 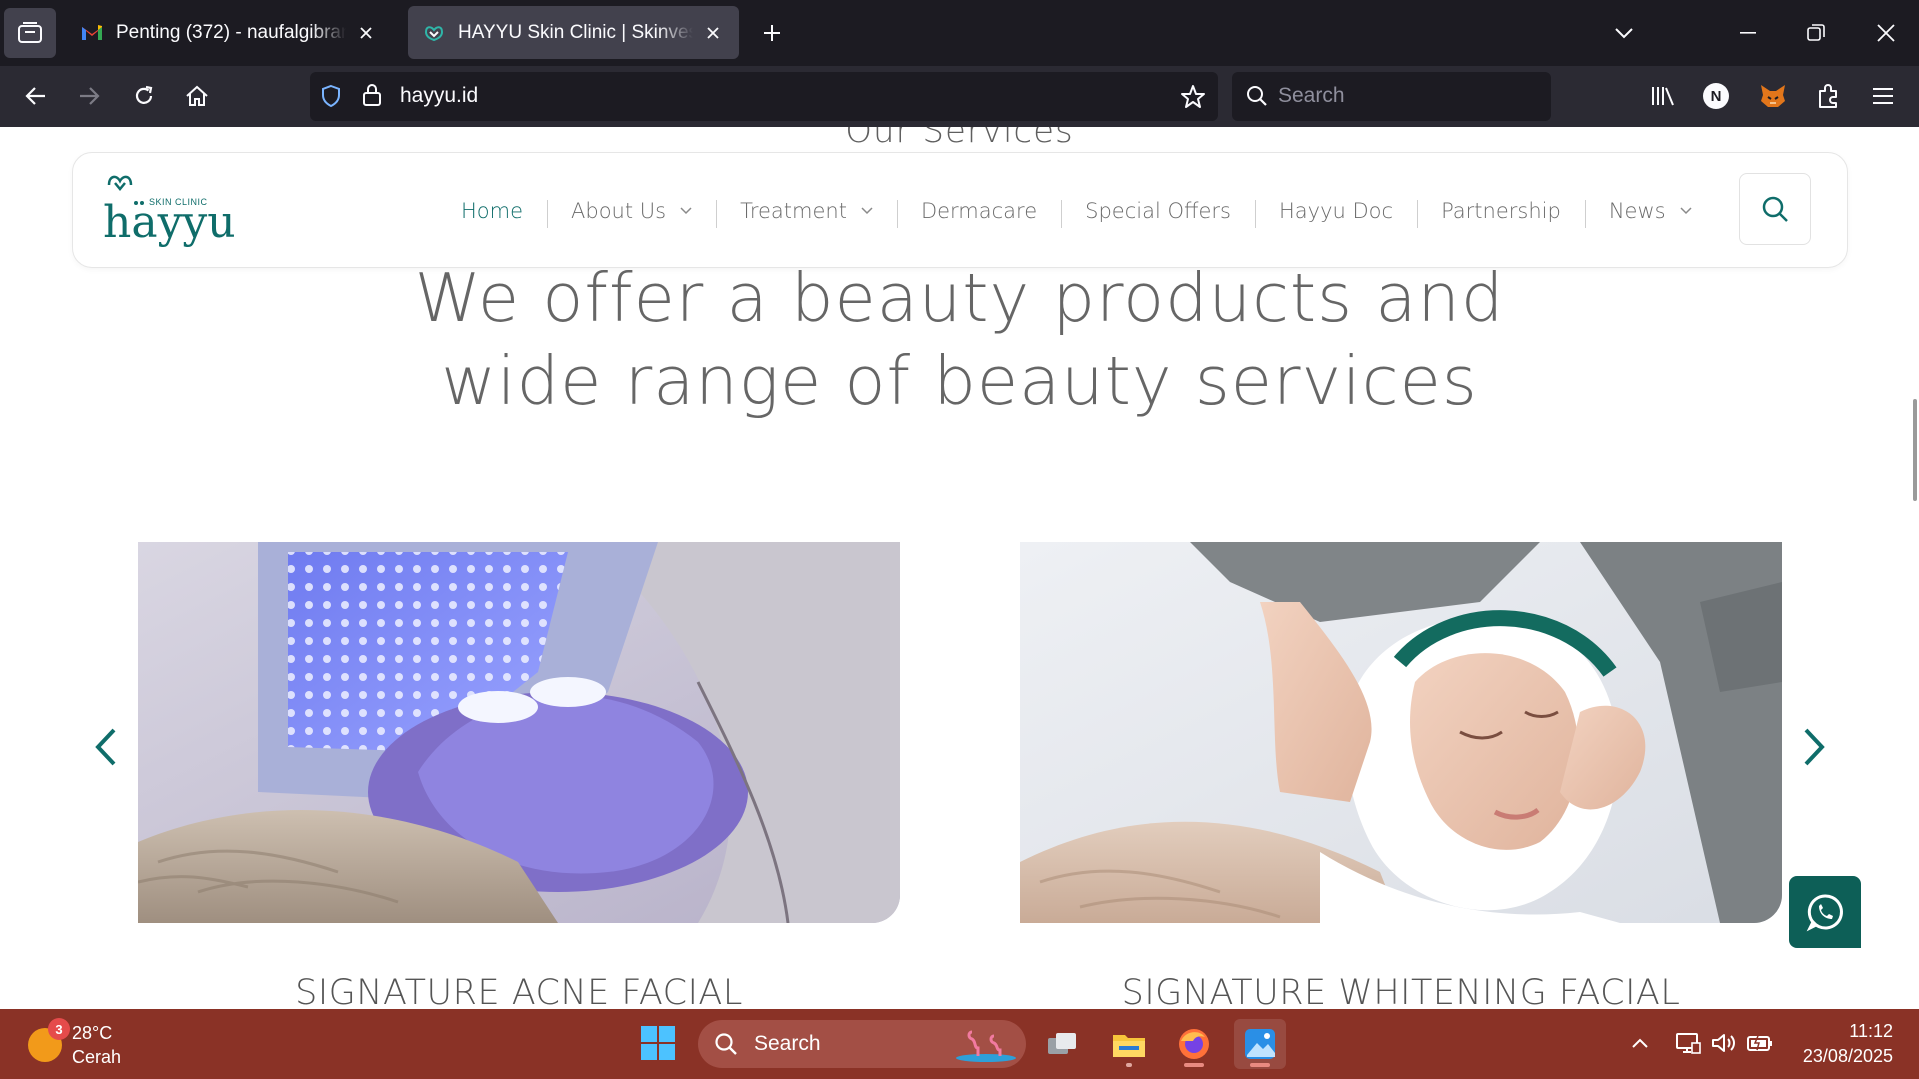 I want to click on task-view-icon, so click(x=1062, y=1043).